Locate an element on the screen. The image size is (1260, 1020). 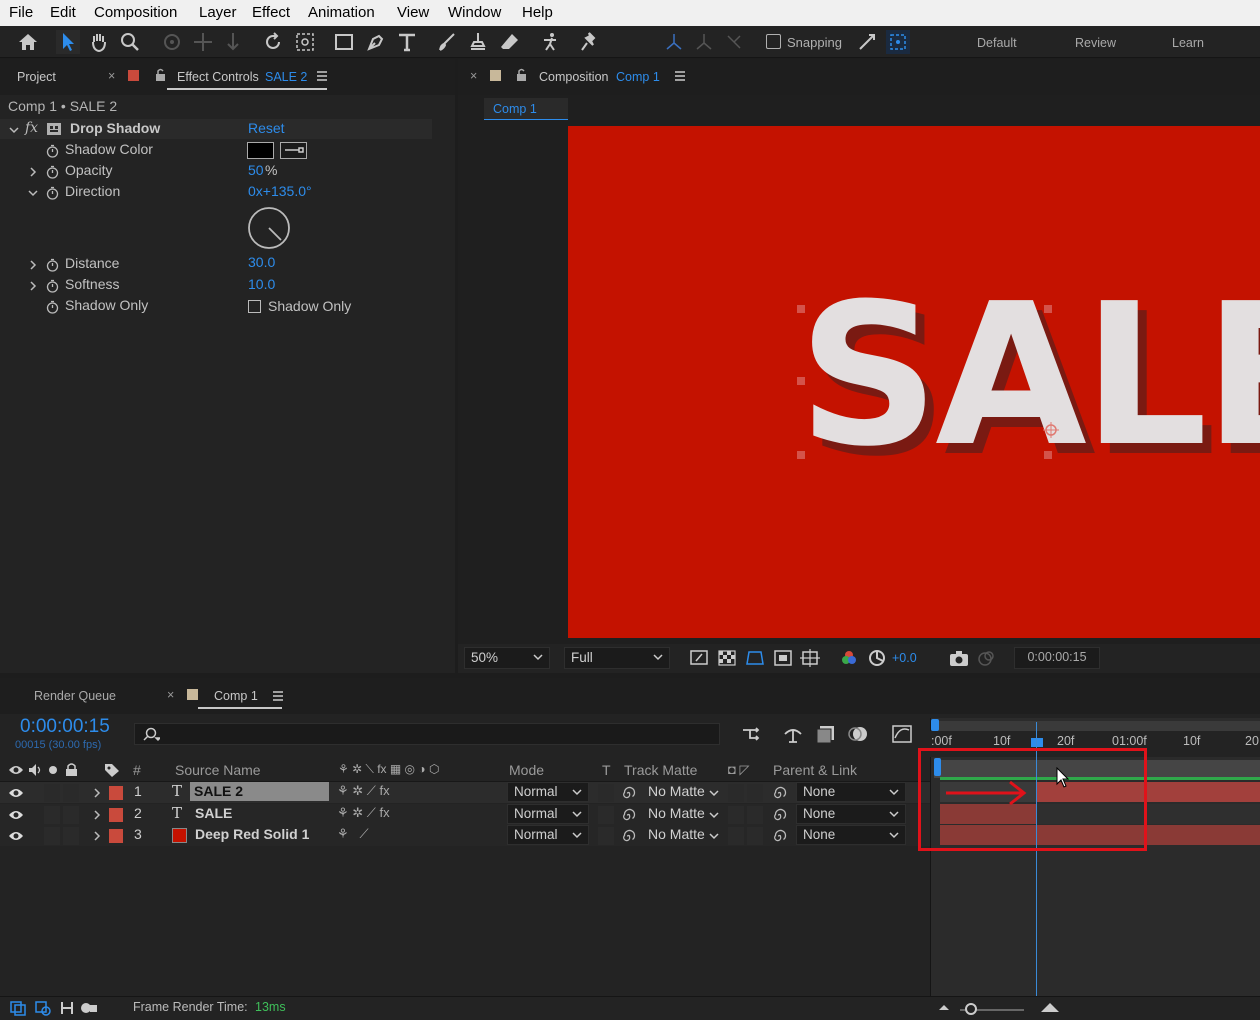
mode-dropdown: Normal is located at coordinates (548, 835).